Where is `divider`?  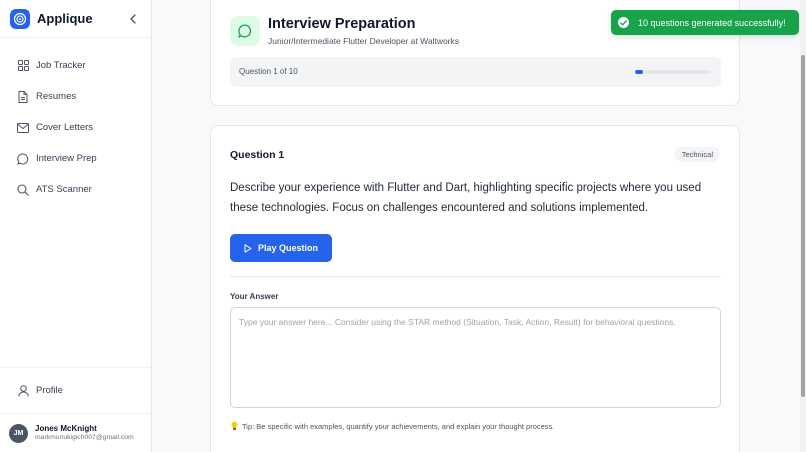 divider is located at coordinates (475, 276).